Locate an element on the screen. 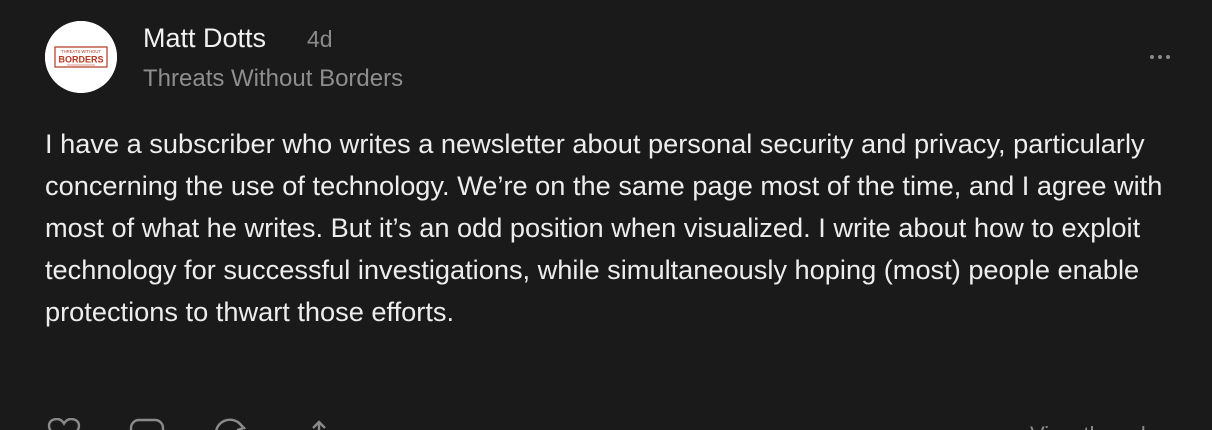  heart-icon is located at coordinates (64, 424).